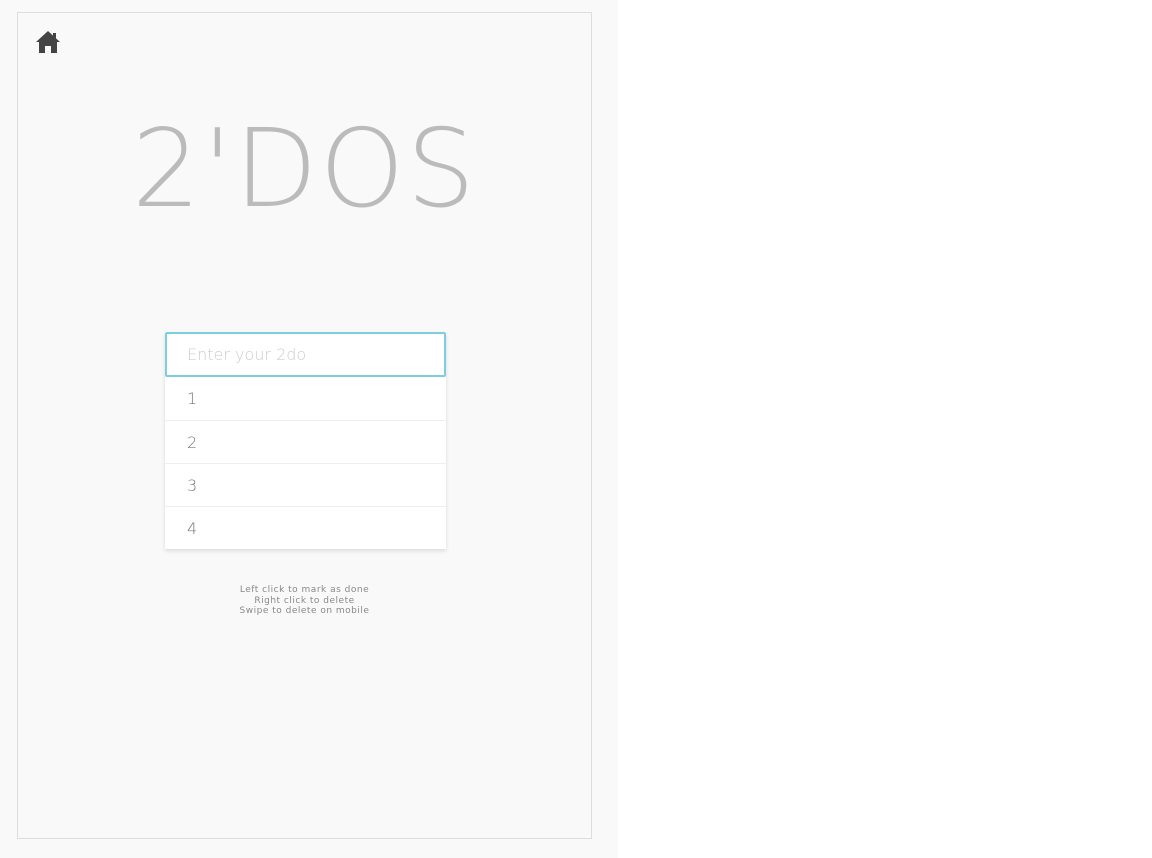  What do you see at coordinates (192, 398) in the screenshot?
I see `todo-item-label: 1` at bounding box center [192, 398].